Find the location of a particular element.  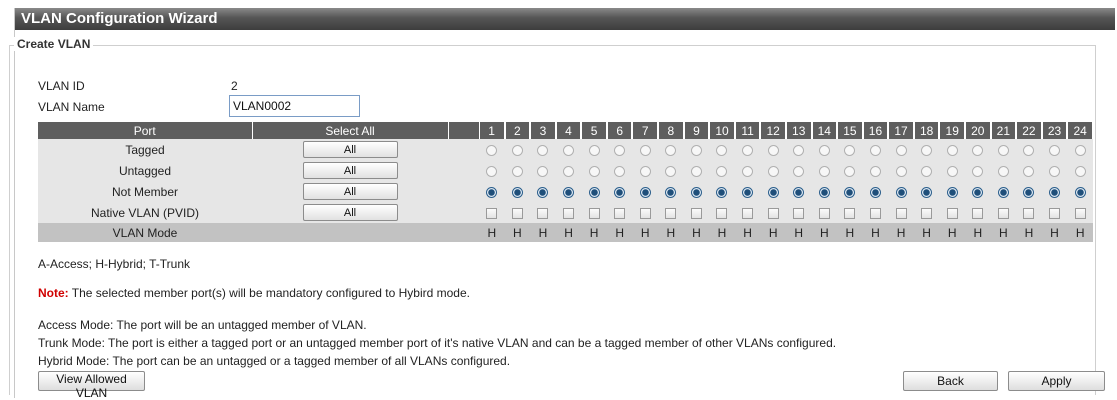

vlan-name-input is located at coordinates (294, 106).